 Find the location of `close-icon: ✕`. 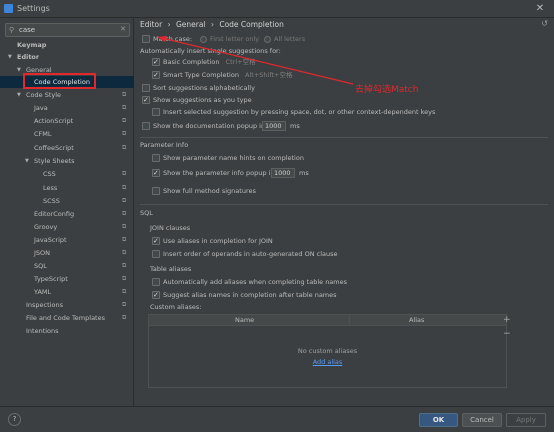

close-icon: ✕ is located at coordinates (540, 8).